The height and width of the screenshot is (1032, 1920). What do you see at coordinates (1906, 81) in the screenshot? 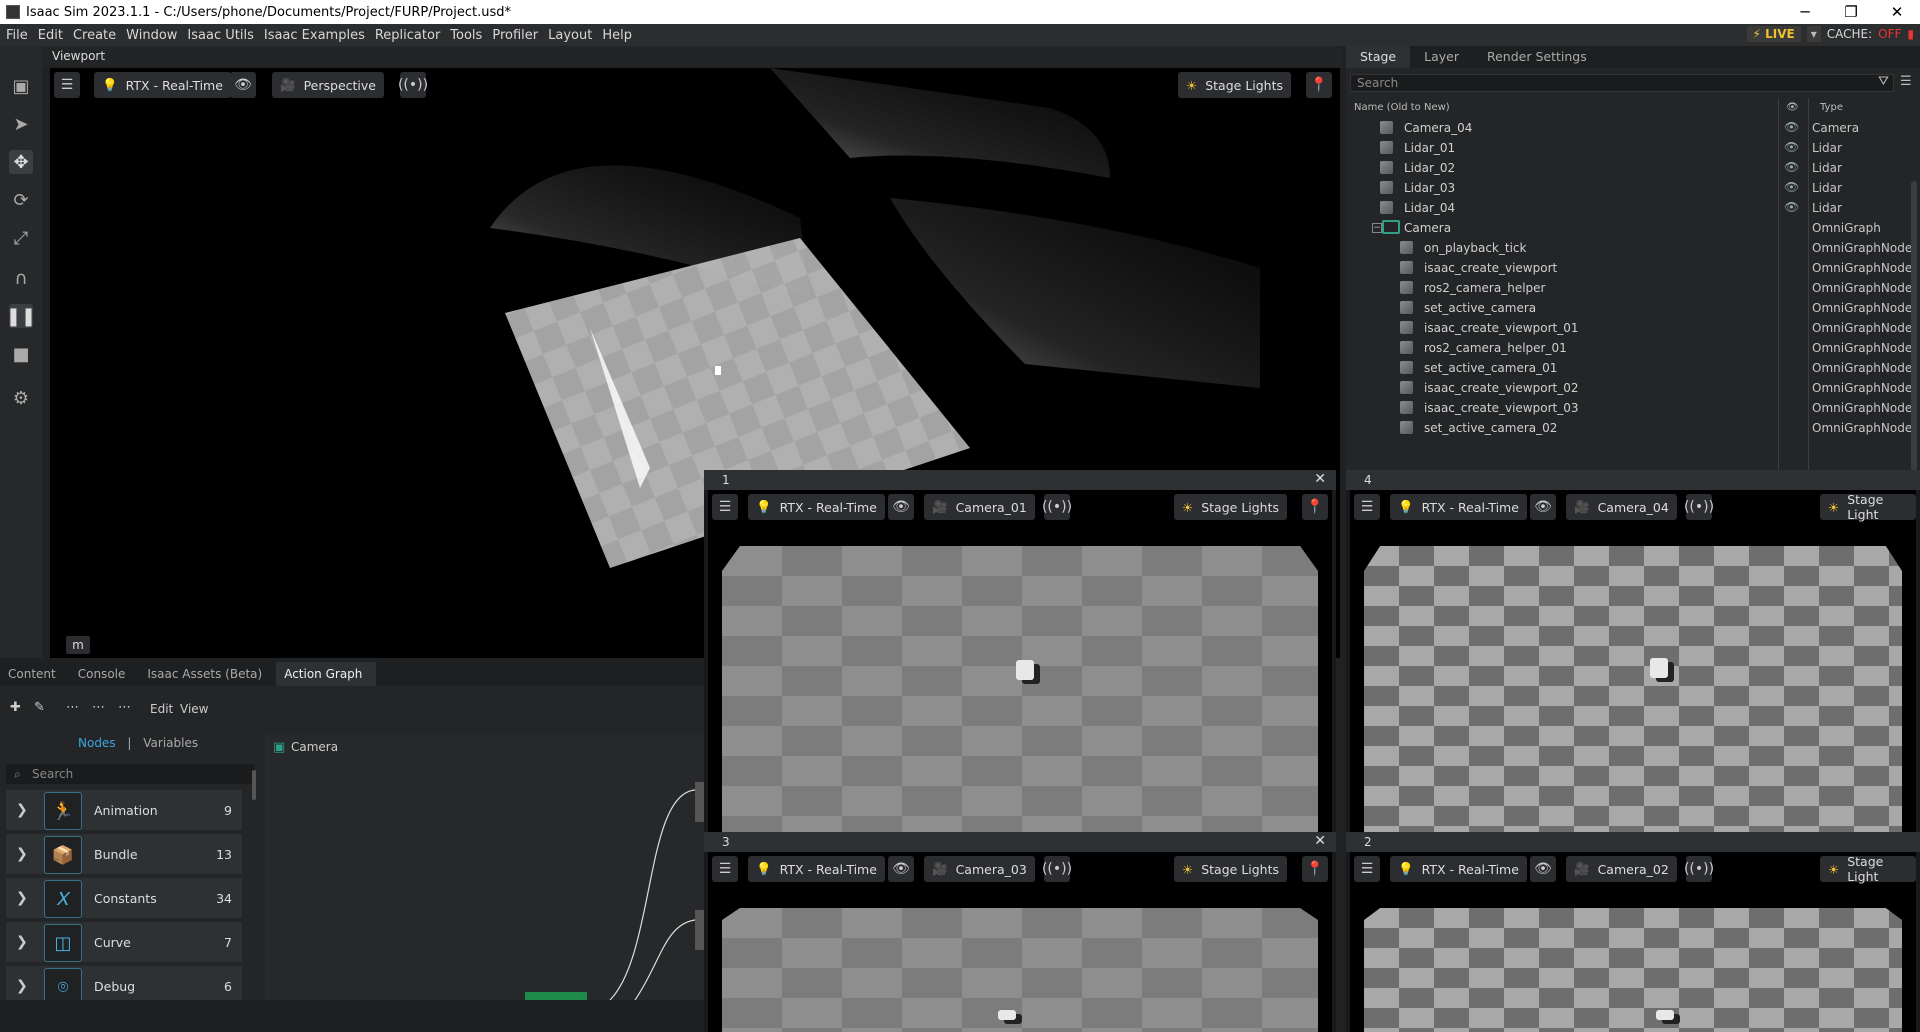
I see `options-menu-icon: ☰` at bounding box center [1906, 81].